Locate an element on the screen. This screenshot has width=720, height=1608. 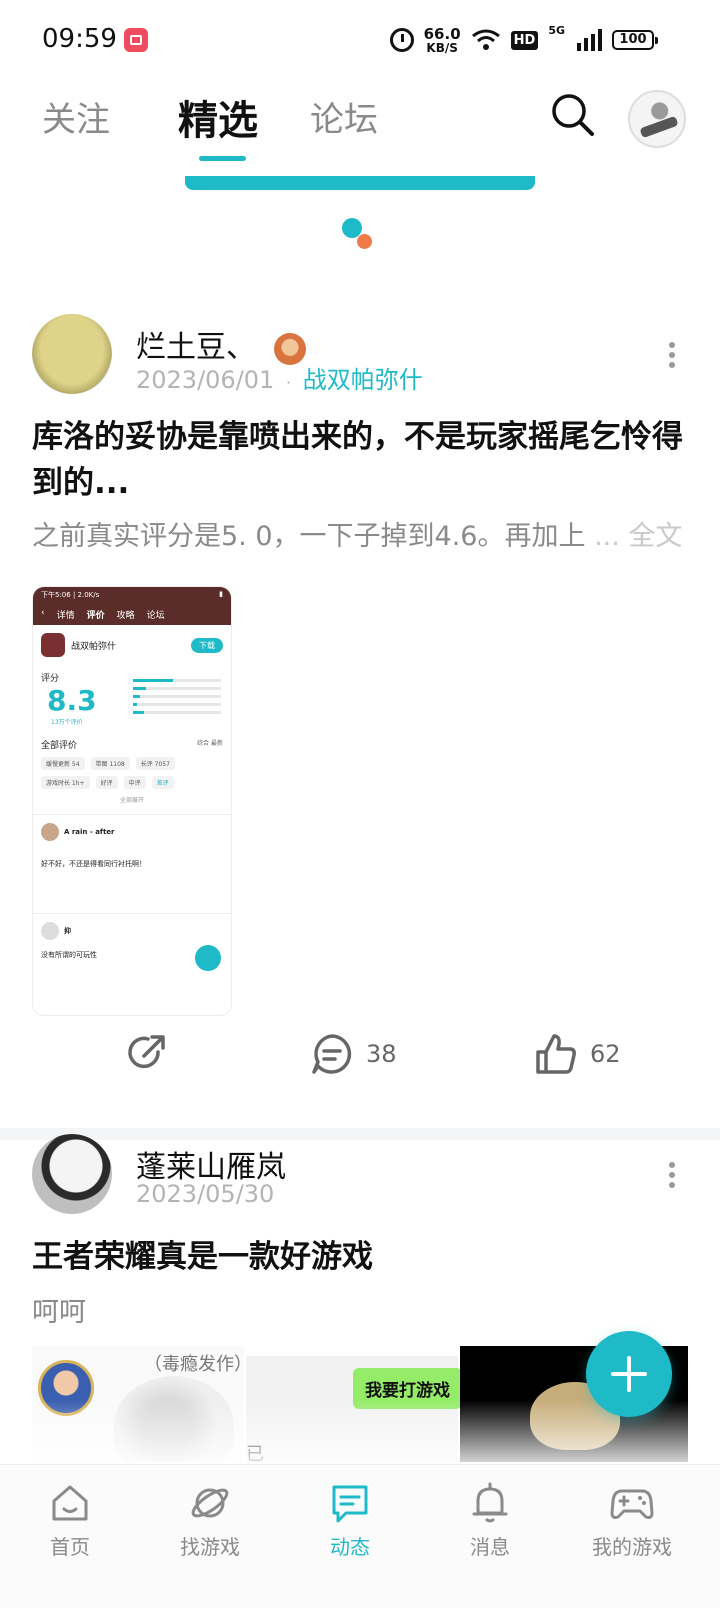
active-tab-indicator is located at coordinates (222, 158).